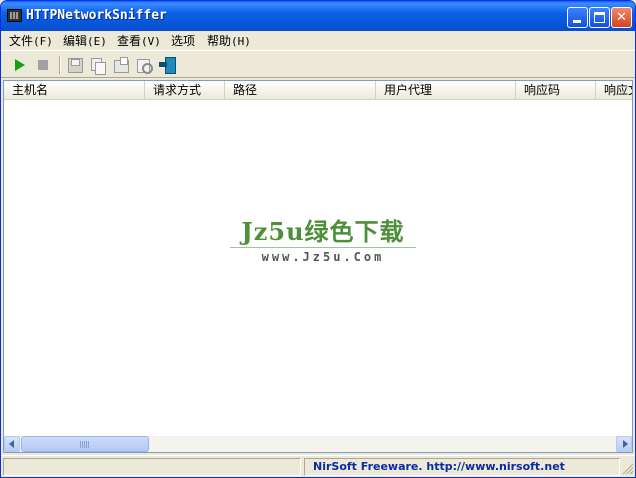 The height and width of the screenshot is (478, 636). I want to click on maximize-icon, so click(599, 17).